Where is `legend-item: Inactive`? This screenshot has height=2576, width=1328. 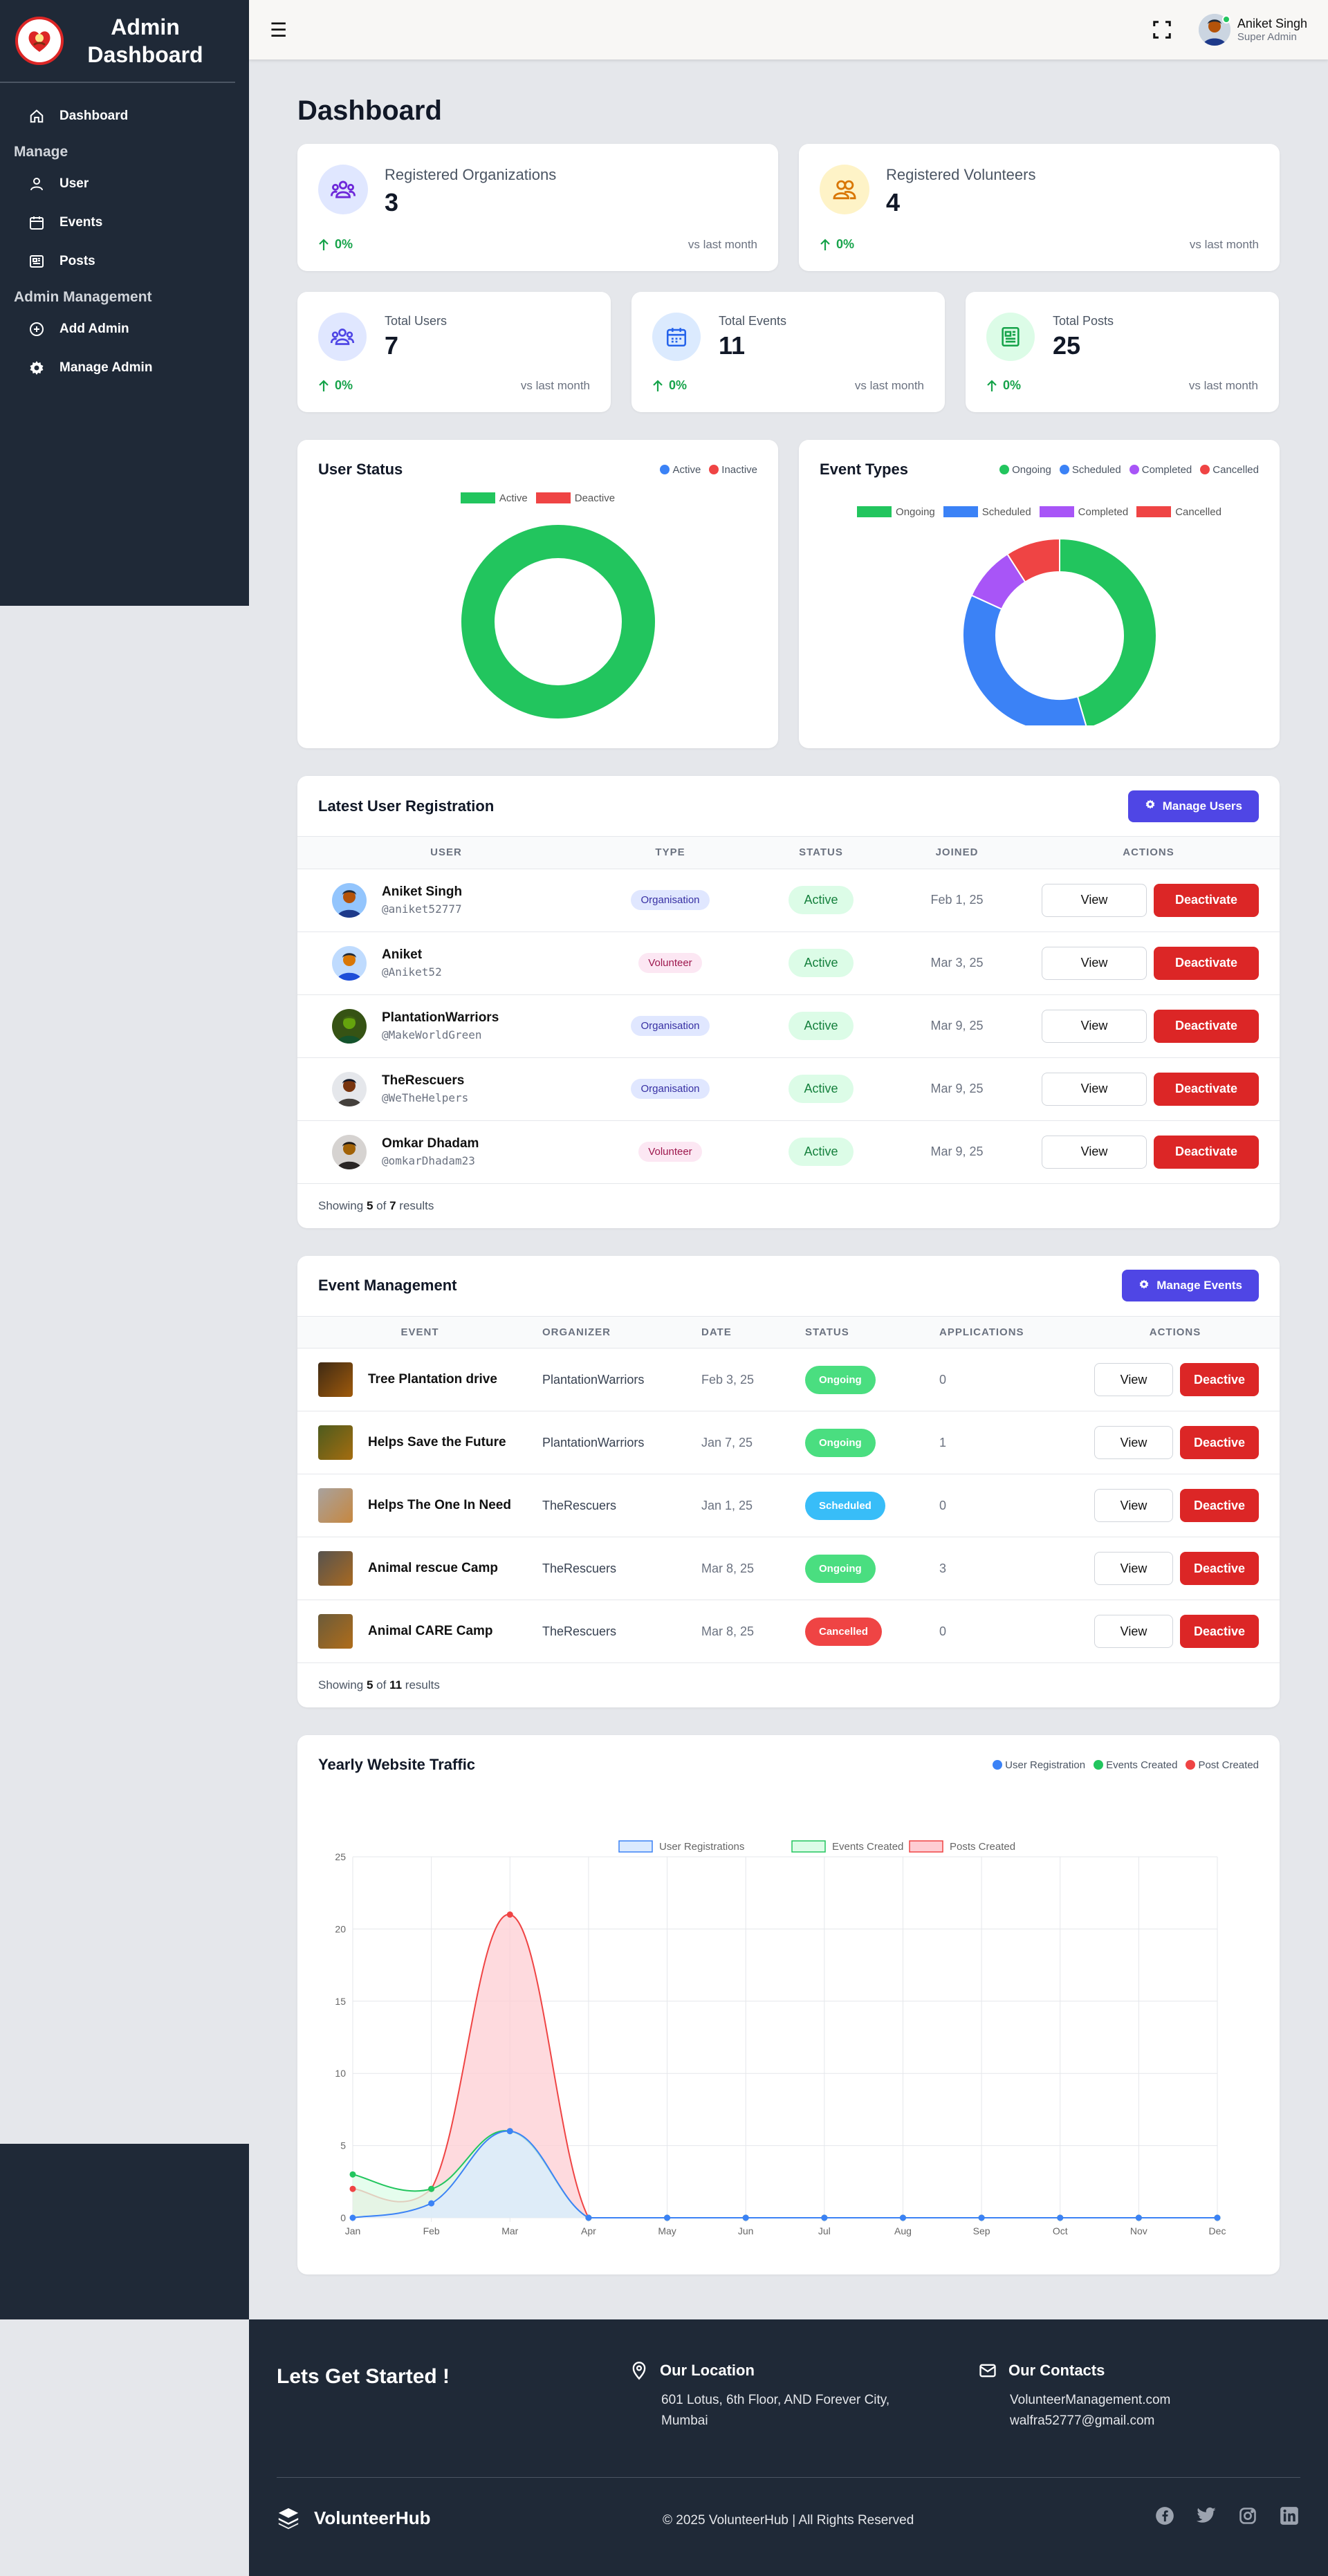
legend-item: Inactive is located at coordinates (733, 470).